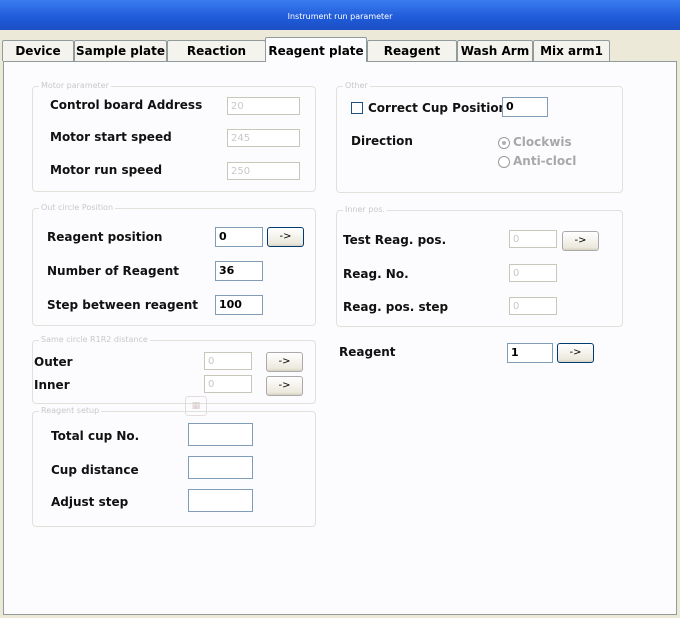 The width and height of the screenshot is (680, 618). I want to click on total-cup-field, so click(220, 434).